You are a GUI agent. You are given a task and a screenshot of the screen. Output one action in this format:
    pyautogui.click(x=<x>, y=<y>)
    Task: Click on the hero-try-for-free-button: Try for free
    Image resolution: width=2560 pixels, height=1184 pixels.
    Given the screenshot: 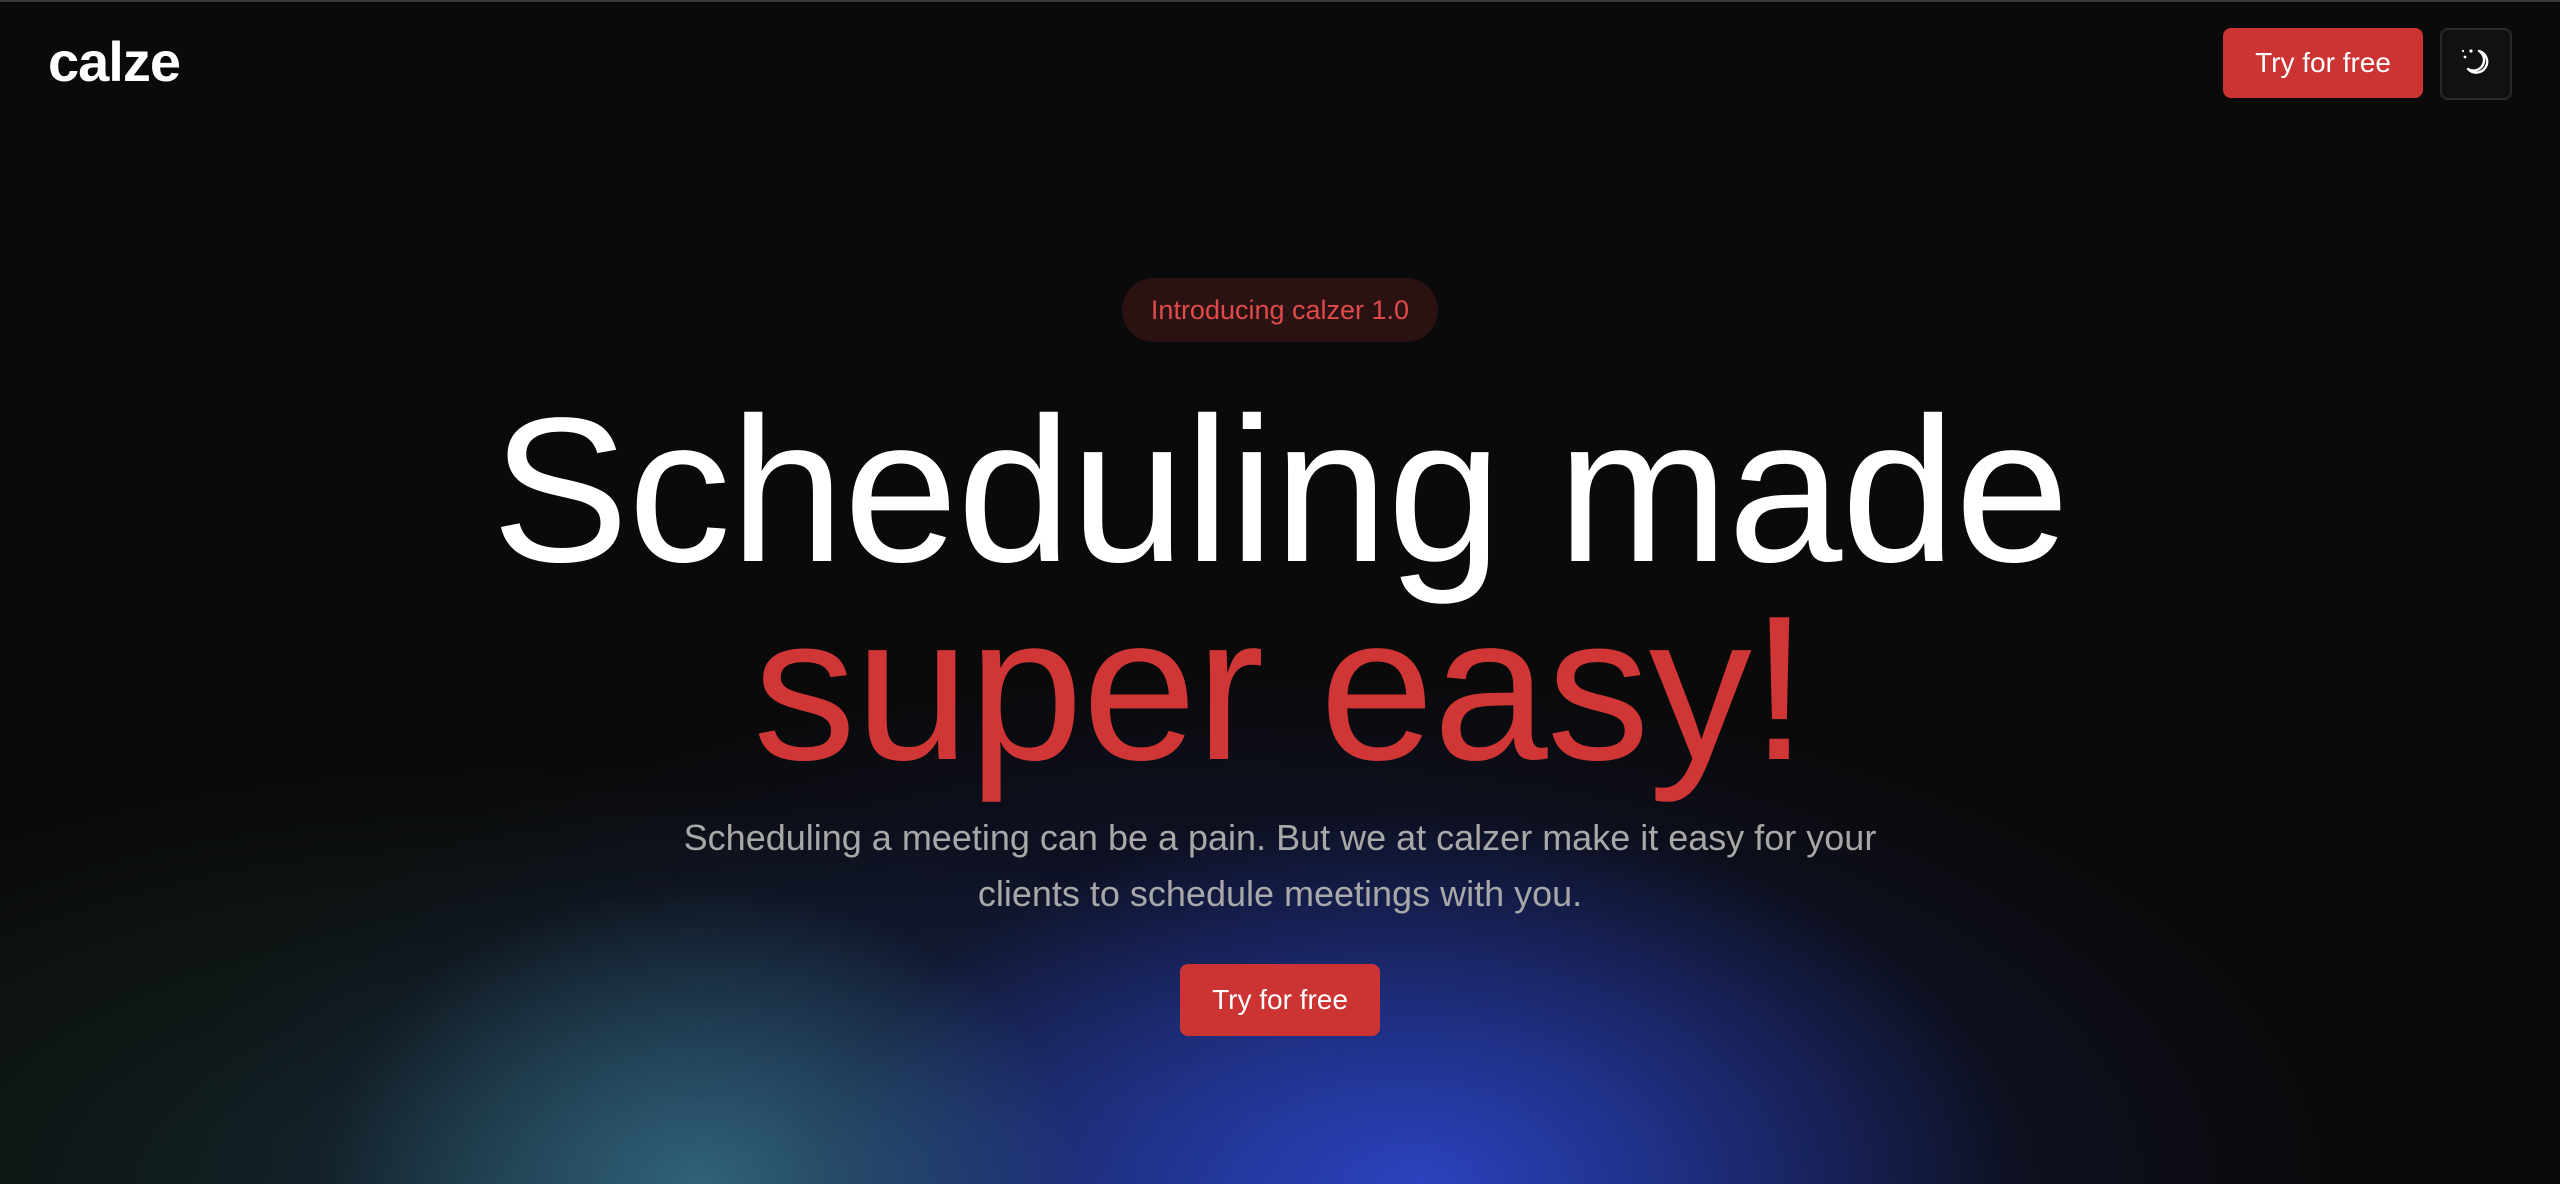 What is the action you would take?
    pyautogui.click(x=1280, y=1000)
    